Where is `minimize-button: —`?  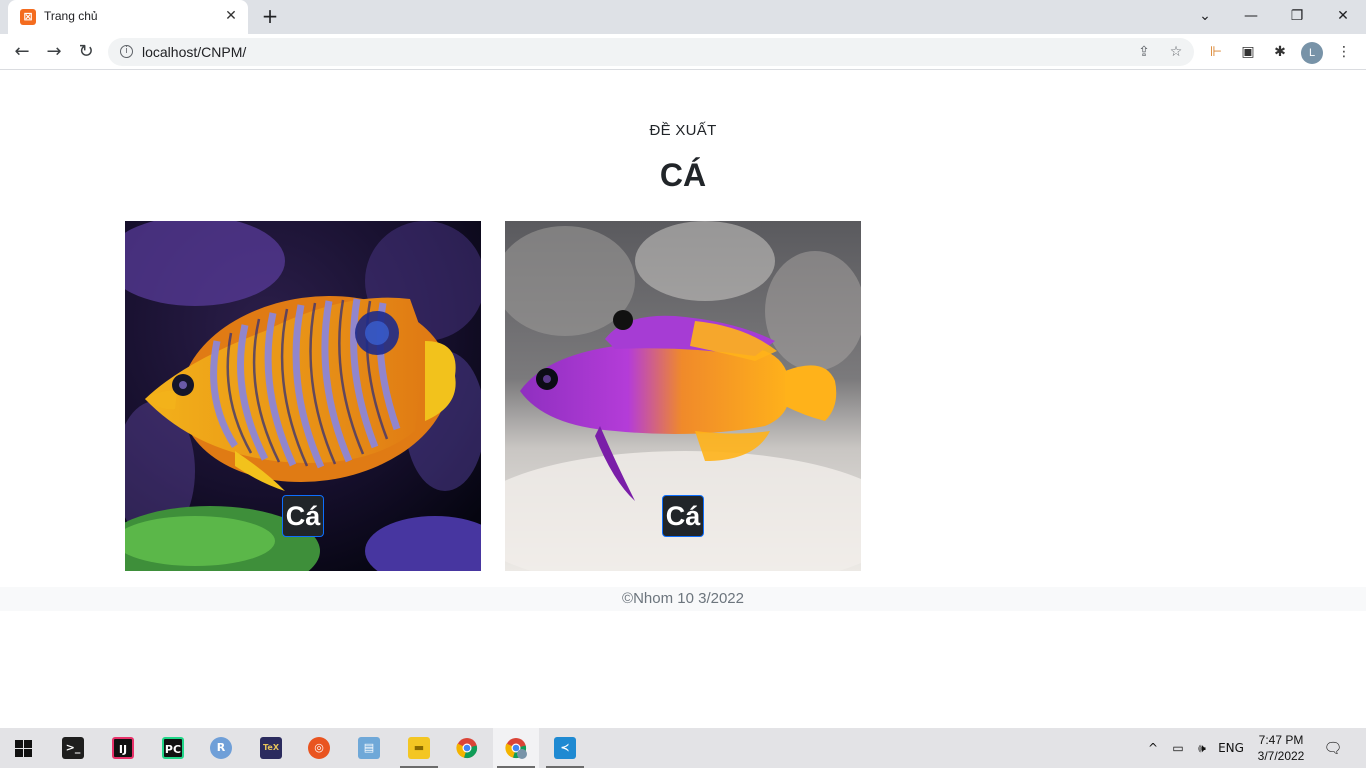 minimize-button: — is located at coordinates (1251, 16).